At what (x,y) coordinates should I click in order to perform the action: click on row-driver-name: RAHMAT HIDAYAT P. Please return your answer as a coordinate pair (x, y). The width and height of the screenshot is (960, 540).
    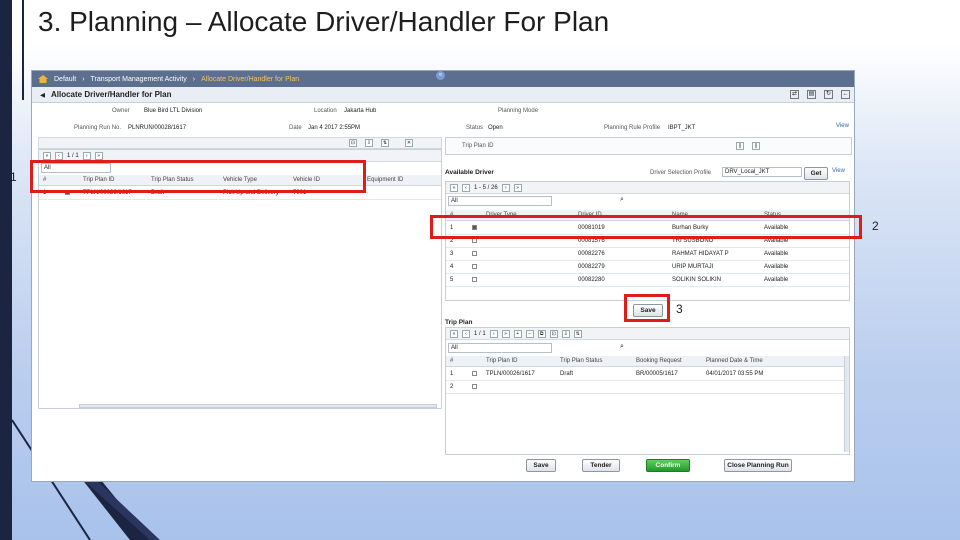
    Looking at the image, I should click on (700, 254).